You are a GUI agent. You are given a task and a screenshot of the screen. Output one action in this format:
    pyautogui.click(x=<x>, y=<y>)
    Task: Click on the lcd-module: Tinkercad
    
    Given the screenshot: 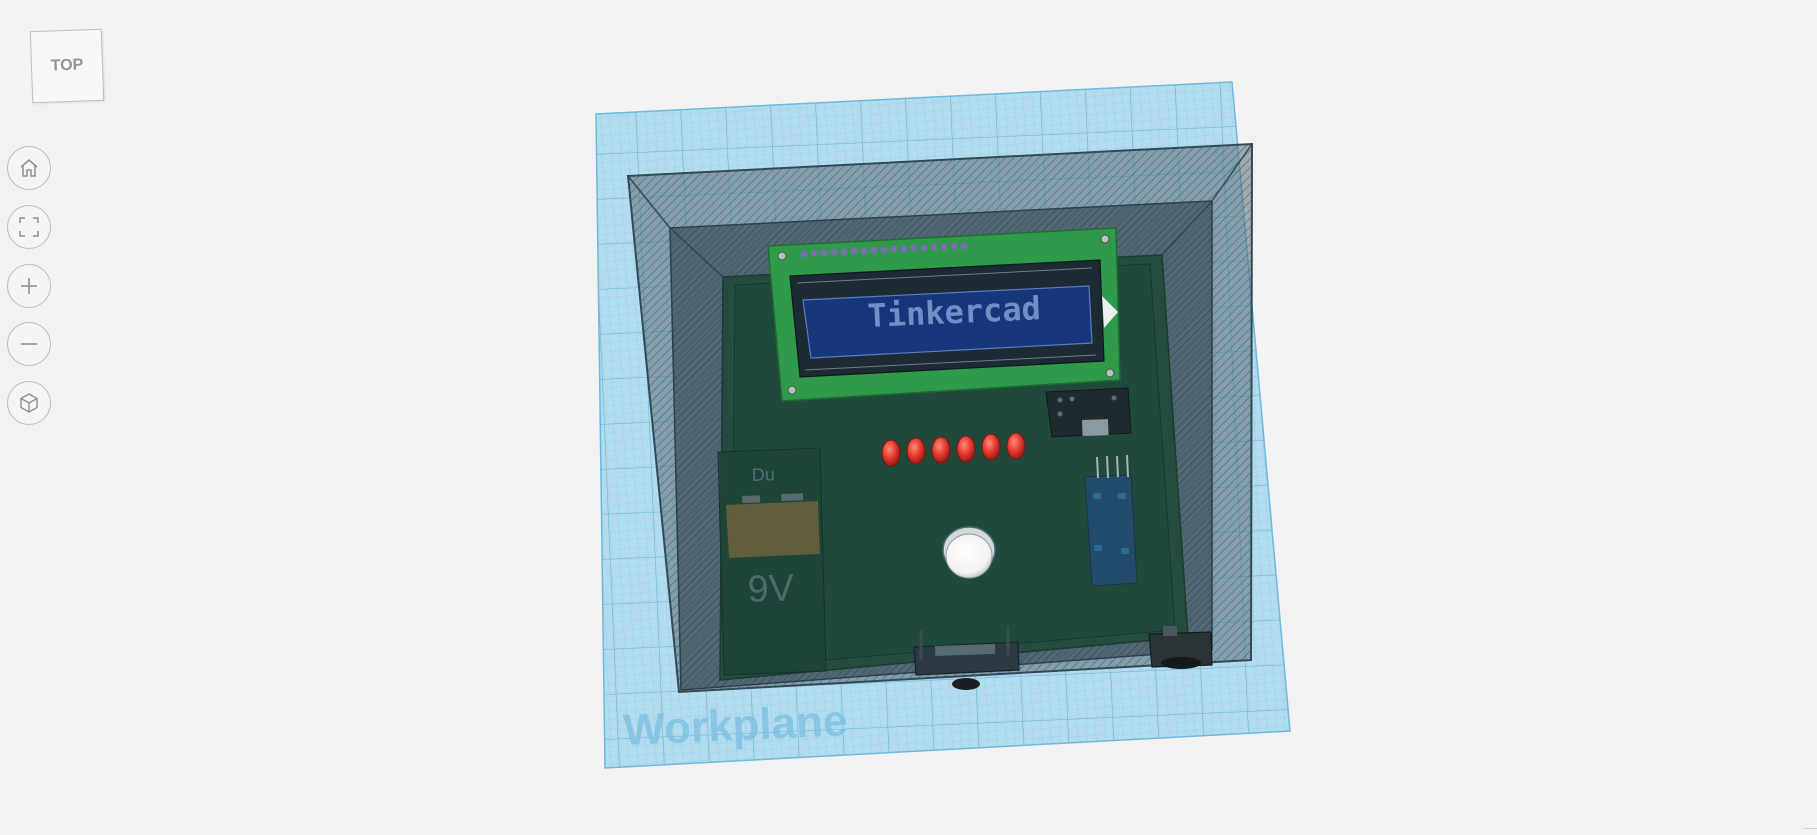 What is the action you would take?
    pyautogui.click(x=944, y=314)
    